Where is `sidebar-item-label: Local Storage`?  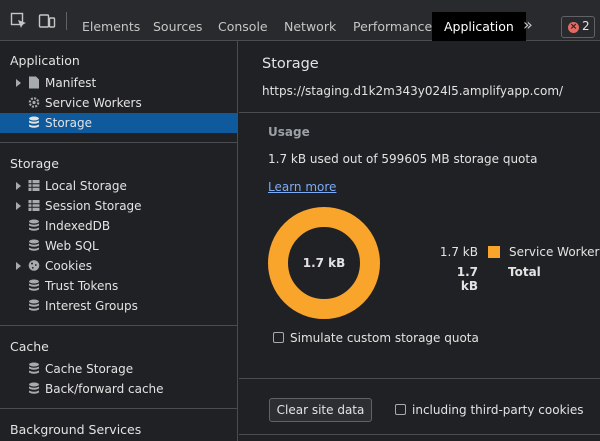 sidebar-item-label: Local Storage is located at coordinates (86, 186).